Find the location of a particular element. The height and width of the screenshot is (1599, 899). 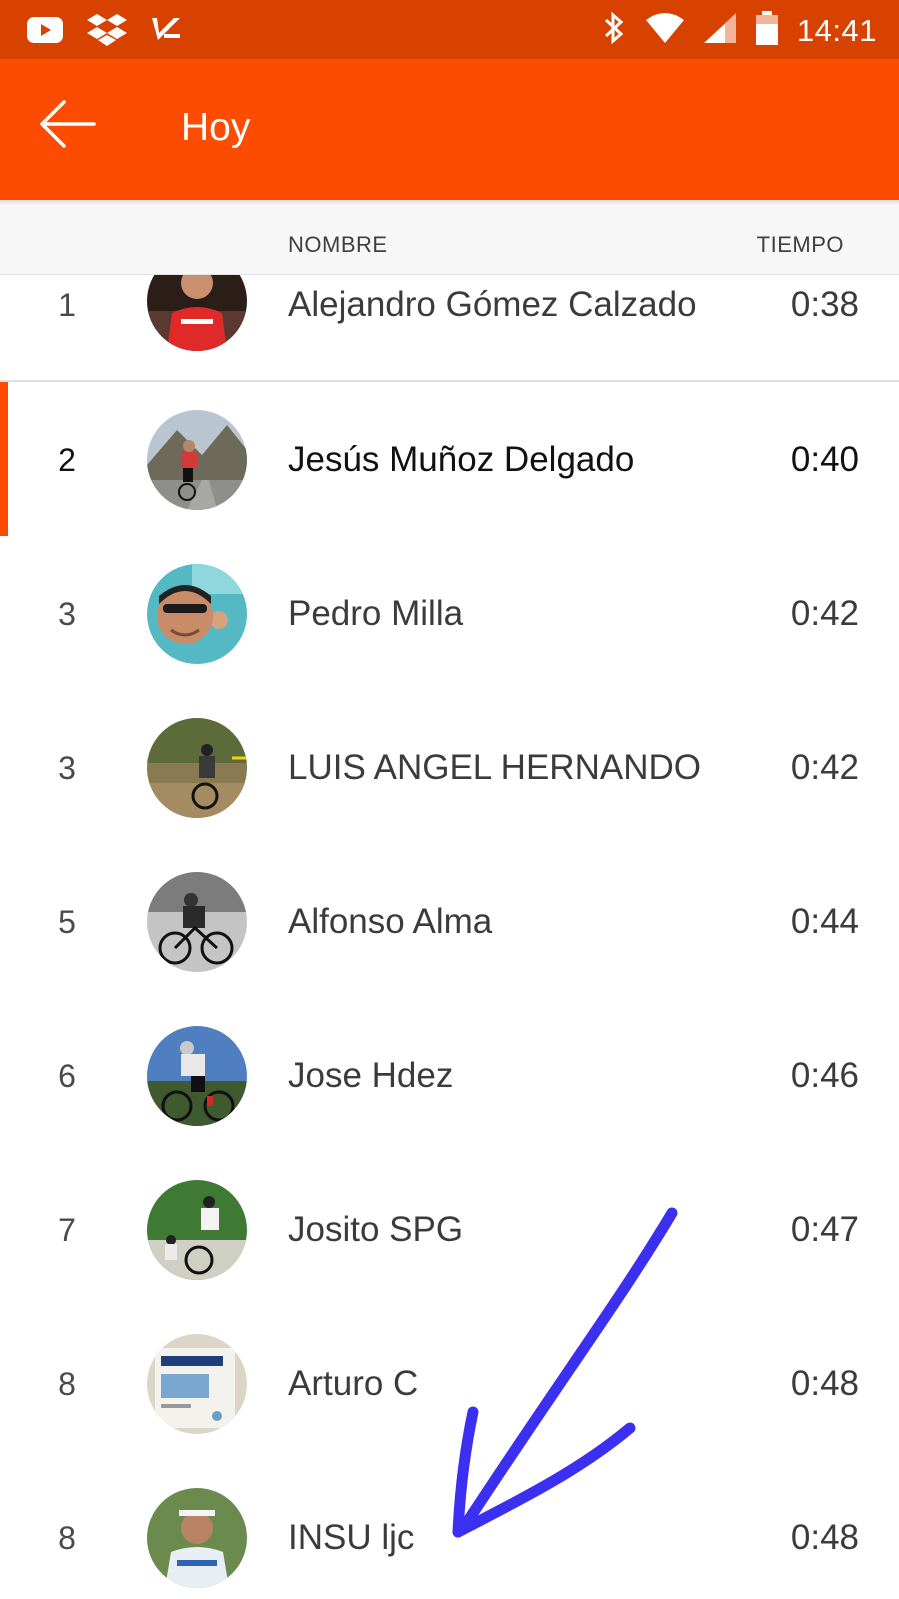

leaderboard-row: 7 Josito SPG 0:47 is located at coordinates (449, 1230).